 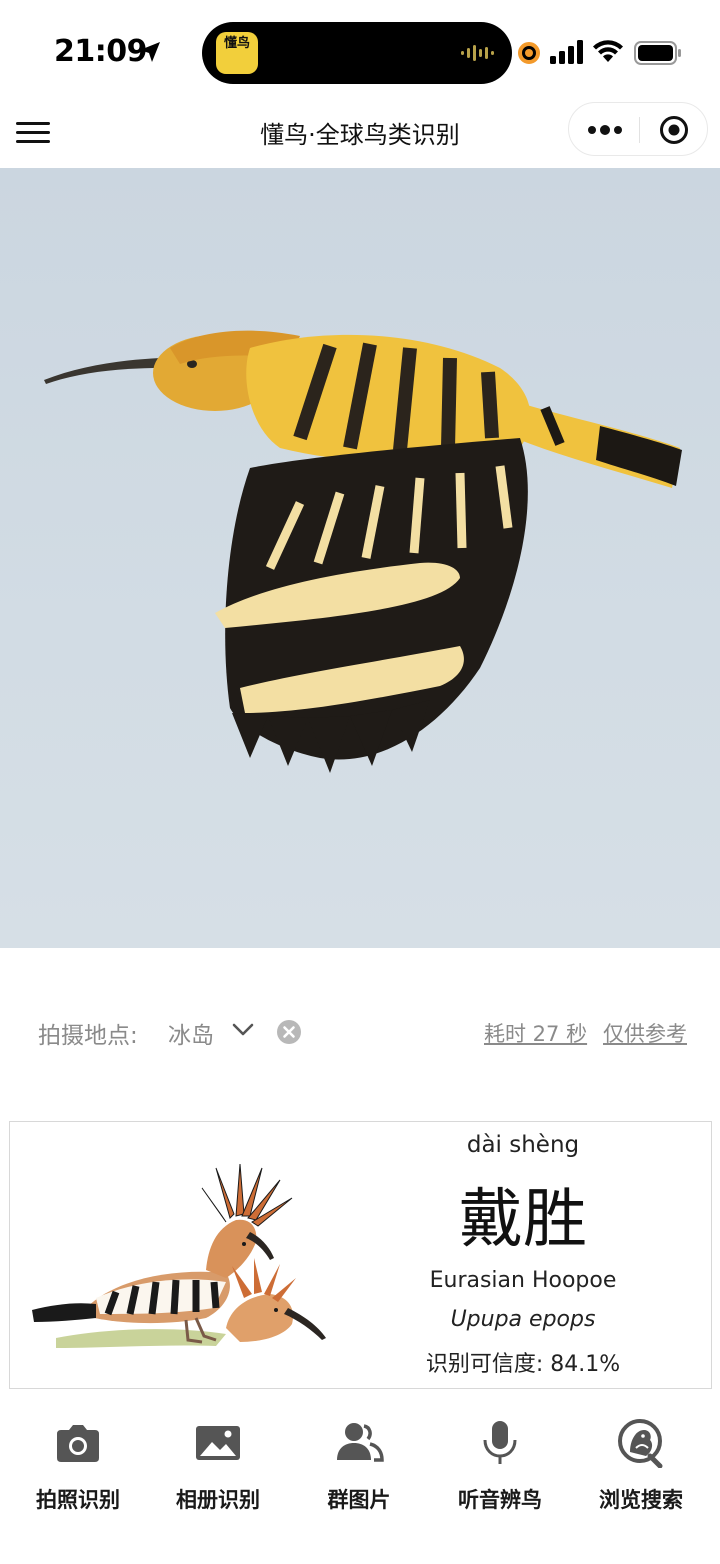 What do you see at coordinates (243, 1030) in the screenshot?
I see `chevron-down-icon` at bounding box center [243, 1030].